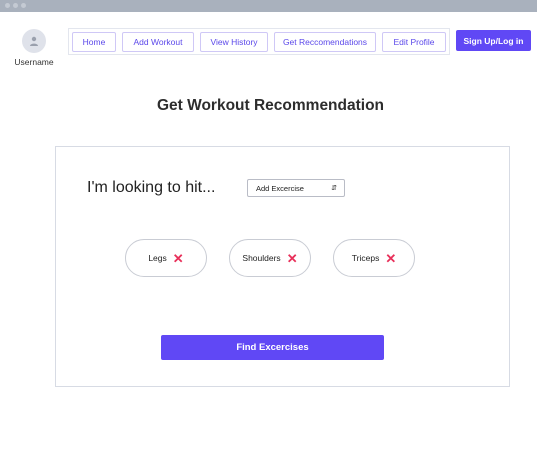 This screenshot has width=537, height=472. What do you see at coordinates (234, 41) in the screenshot?
I see `nav-view-history-button: View History` at bounding box center [234, 41].